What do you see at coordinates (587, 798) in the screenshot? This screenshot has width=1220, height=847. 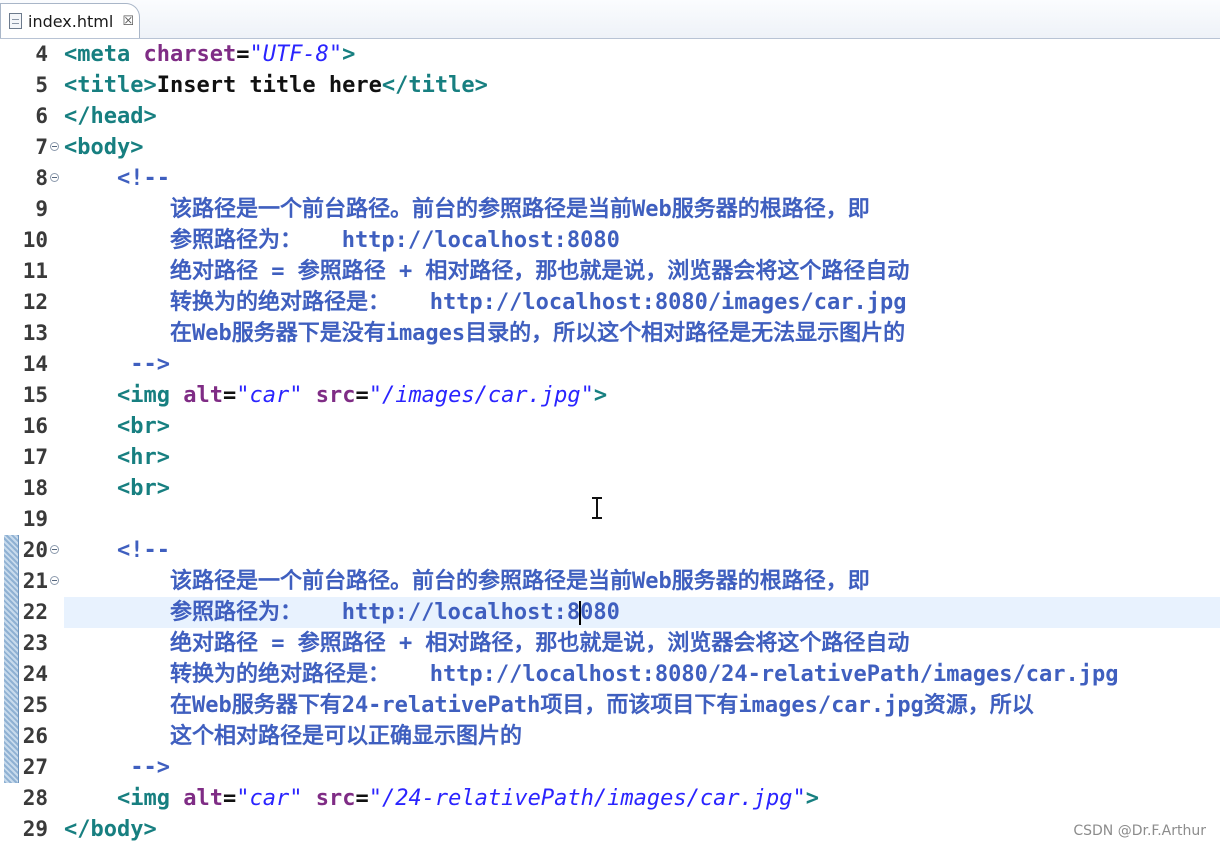 I see `token-val: "/24-relativePath/images/car.jpg"` at bounding box center [587, 798].